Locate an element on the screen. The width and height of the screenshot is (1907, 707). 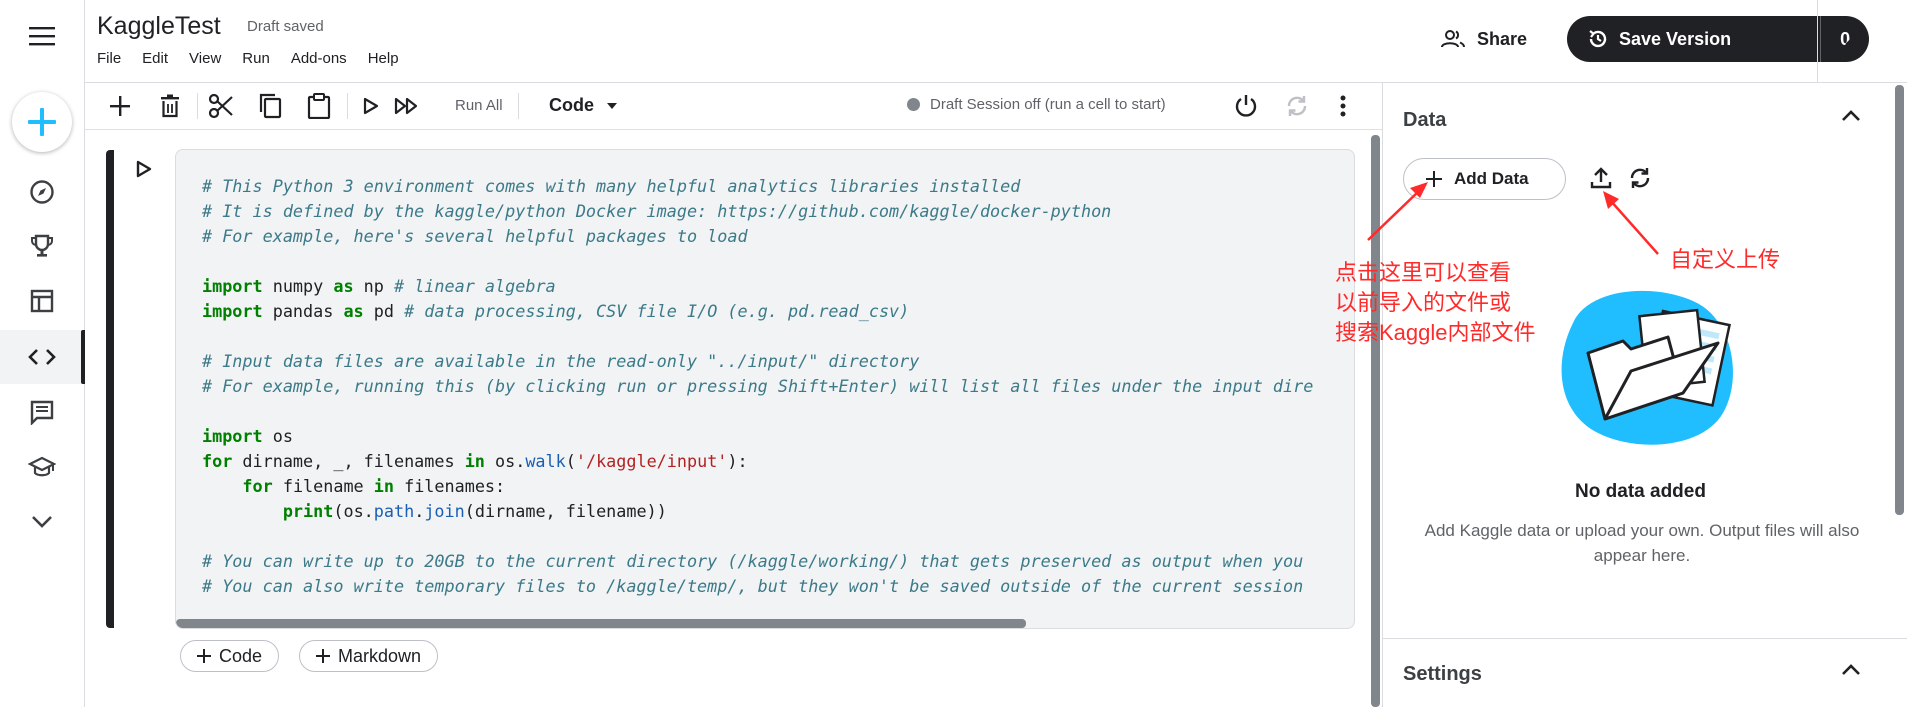
annotation-add-data-line-3: 搜索Kaggle内部文件 is located at coordinates (1435, 332).